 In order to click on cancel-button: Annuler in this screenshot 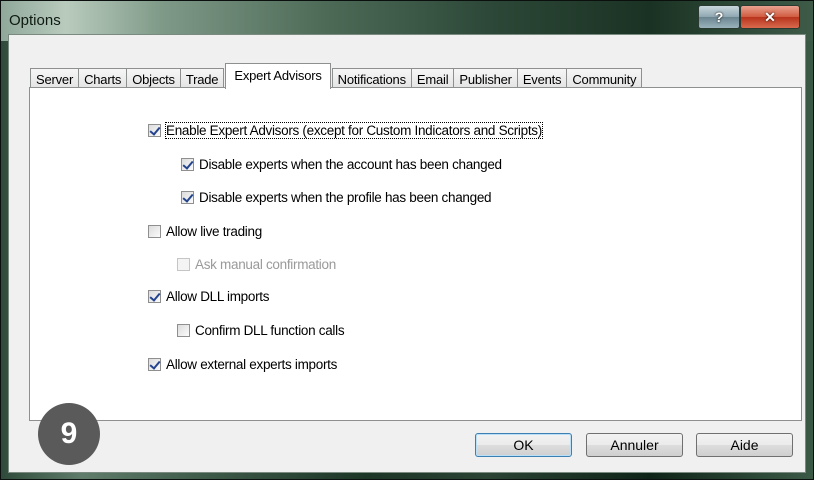, I will do `click(634, 445)`.